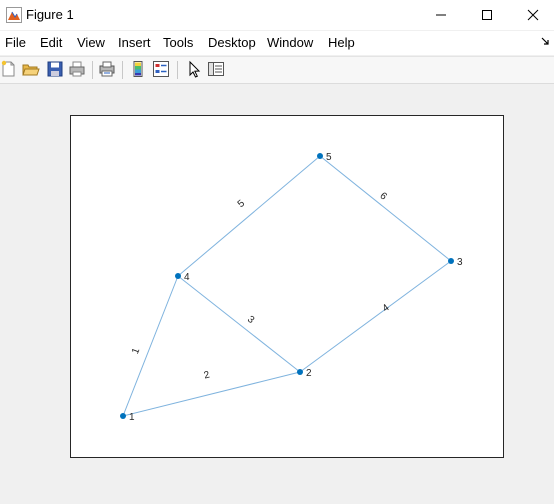  Describe the element at coordinates (309, 373) in the screenshot. I see `graph-node-label-2: 2` at that location.